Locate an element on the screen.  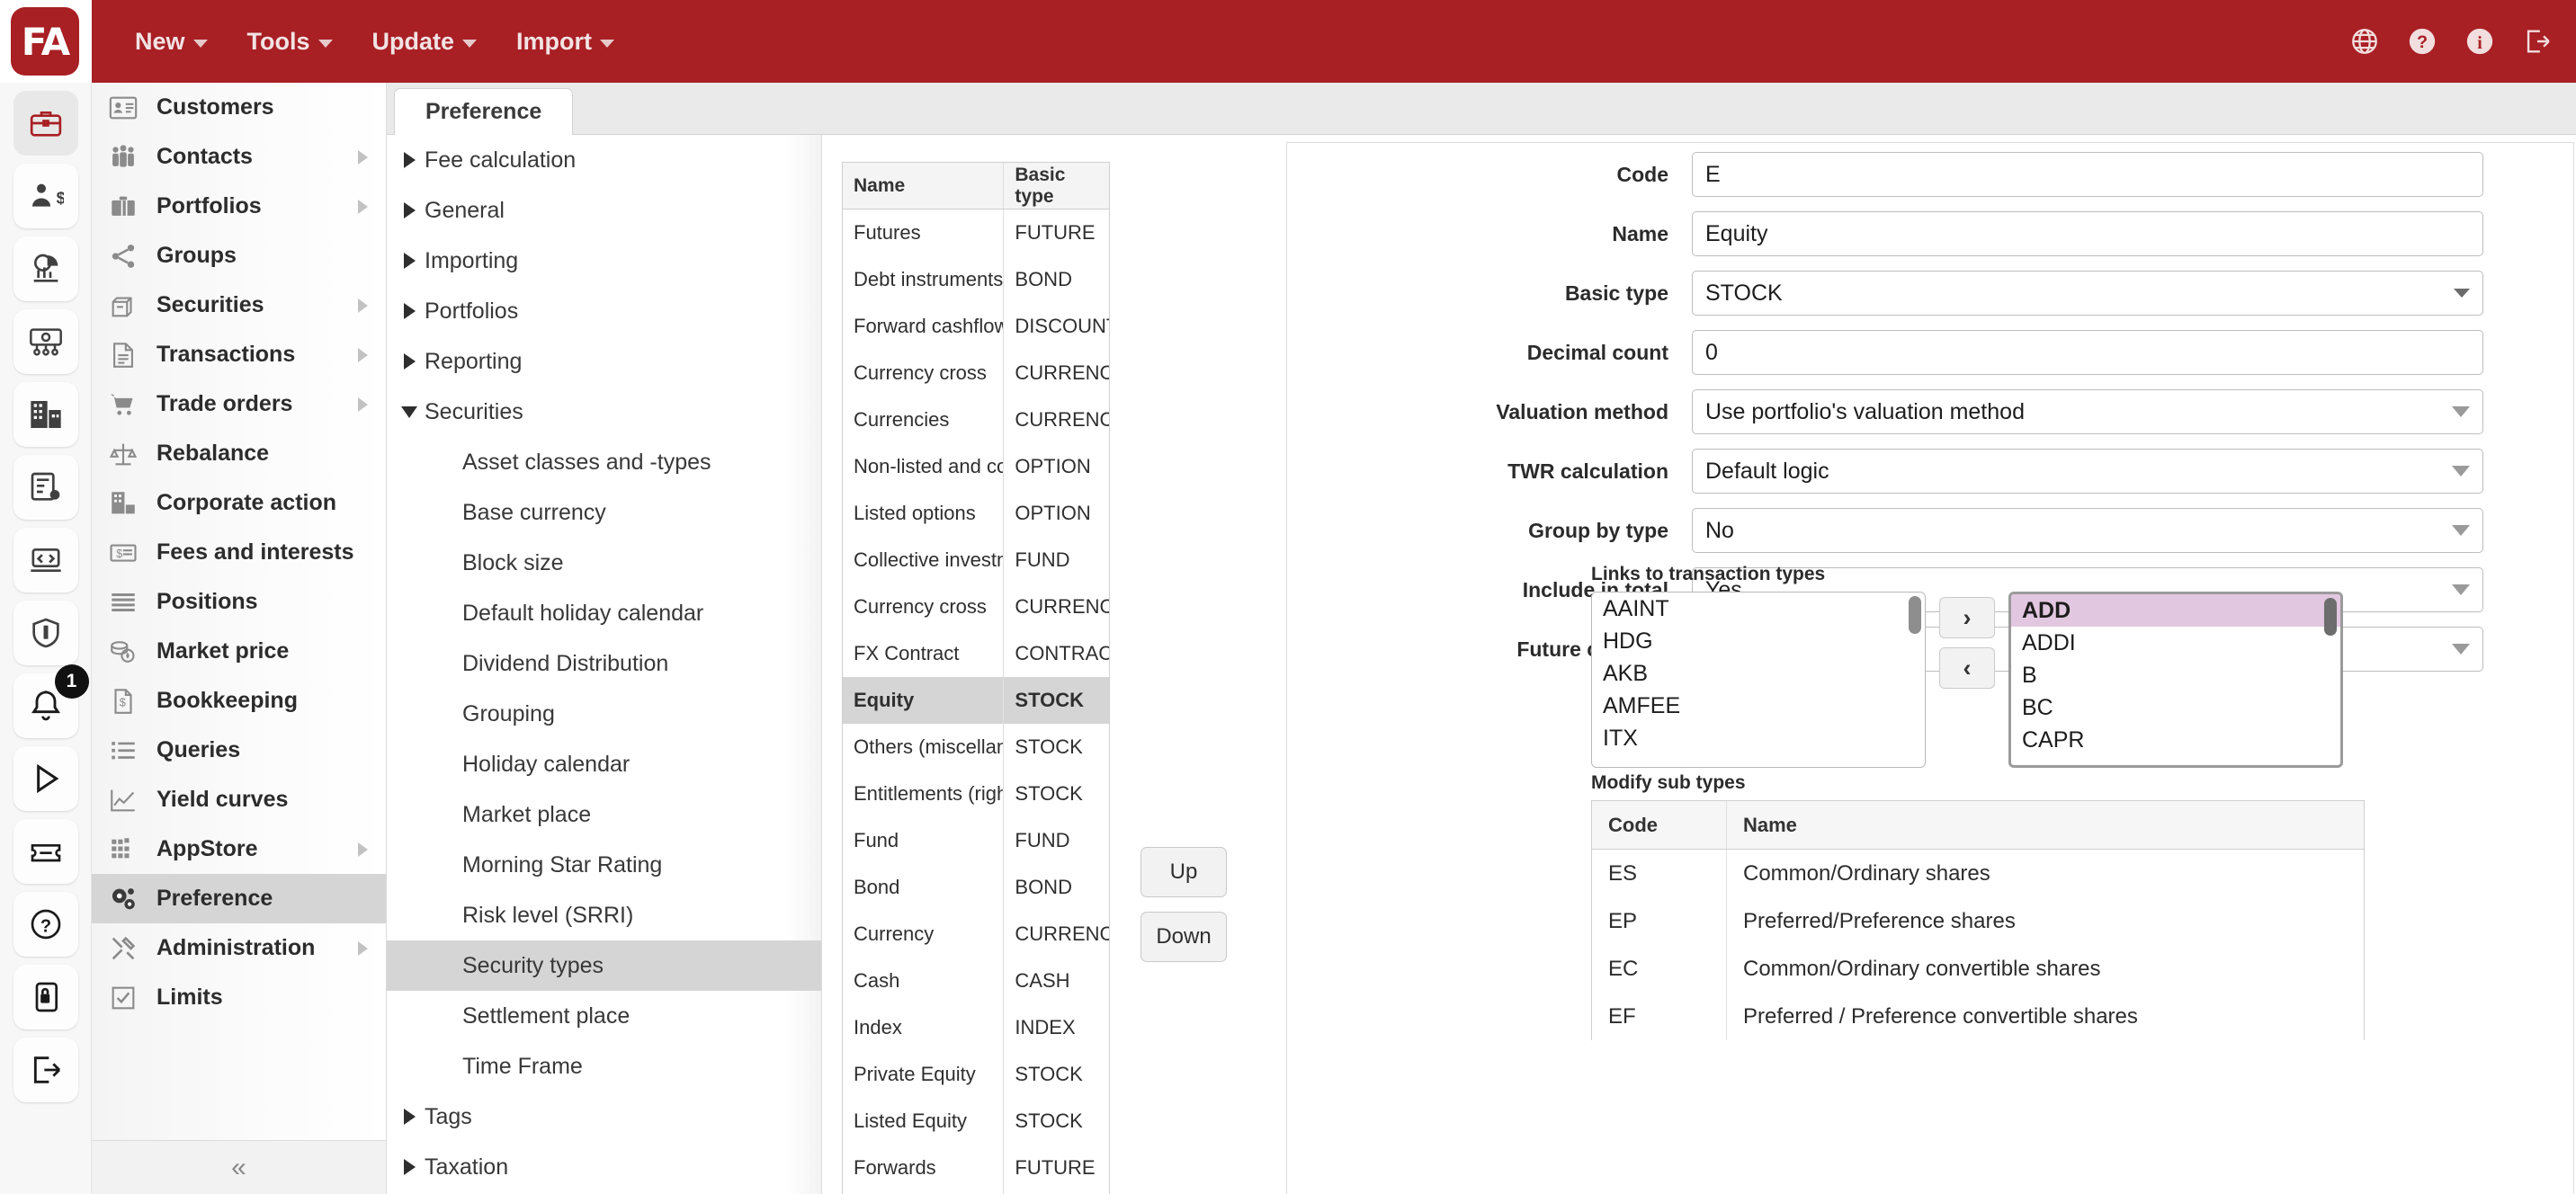
nav-item-customers: Customers is located at coordinates (239, 108).